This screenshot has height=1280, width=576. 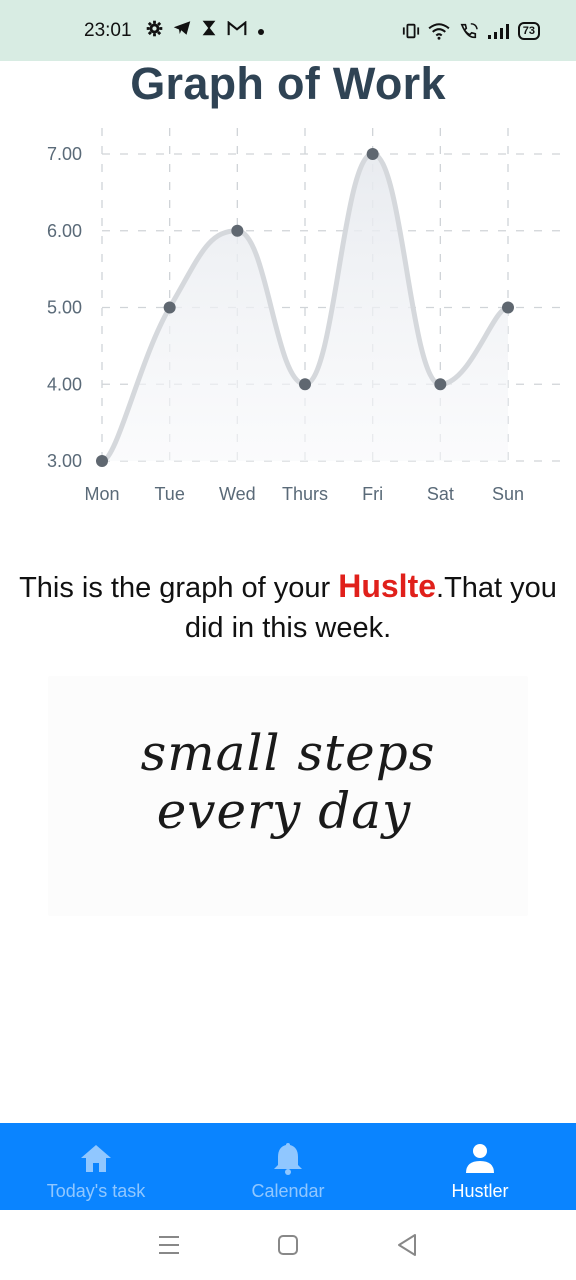 What do you see at coordinates (288, 1158) in the screenshot?
I see `bell-icon` at bounding box center [288, 1158].